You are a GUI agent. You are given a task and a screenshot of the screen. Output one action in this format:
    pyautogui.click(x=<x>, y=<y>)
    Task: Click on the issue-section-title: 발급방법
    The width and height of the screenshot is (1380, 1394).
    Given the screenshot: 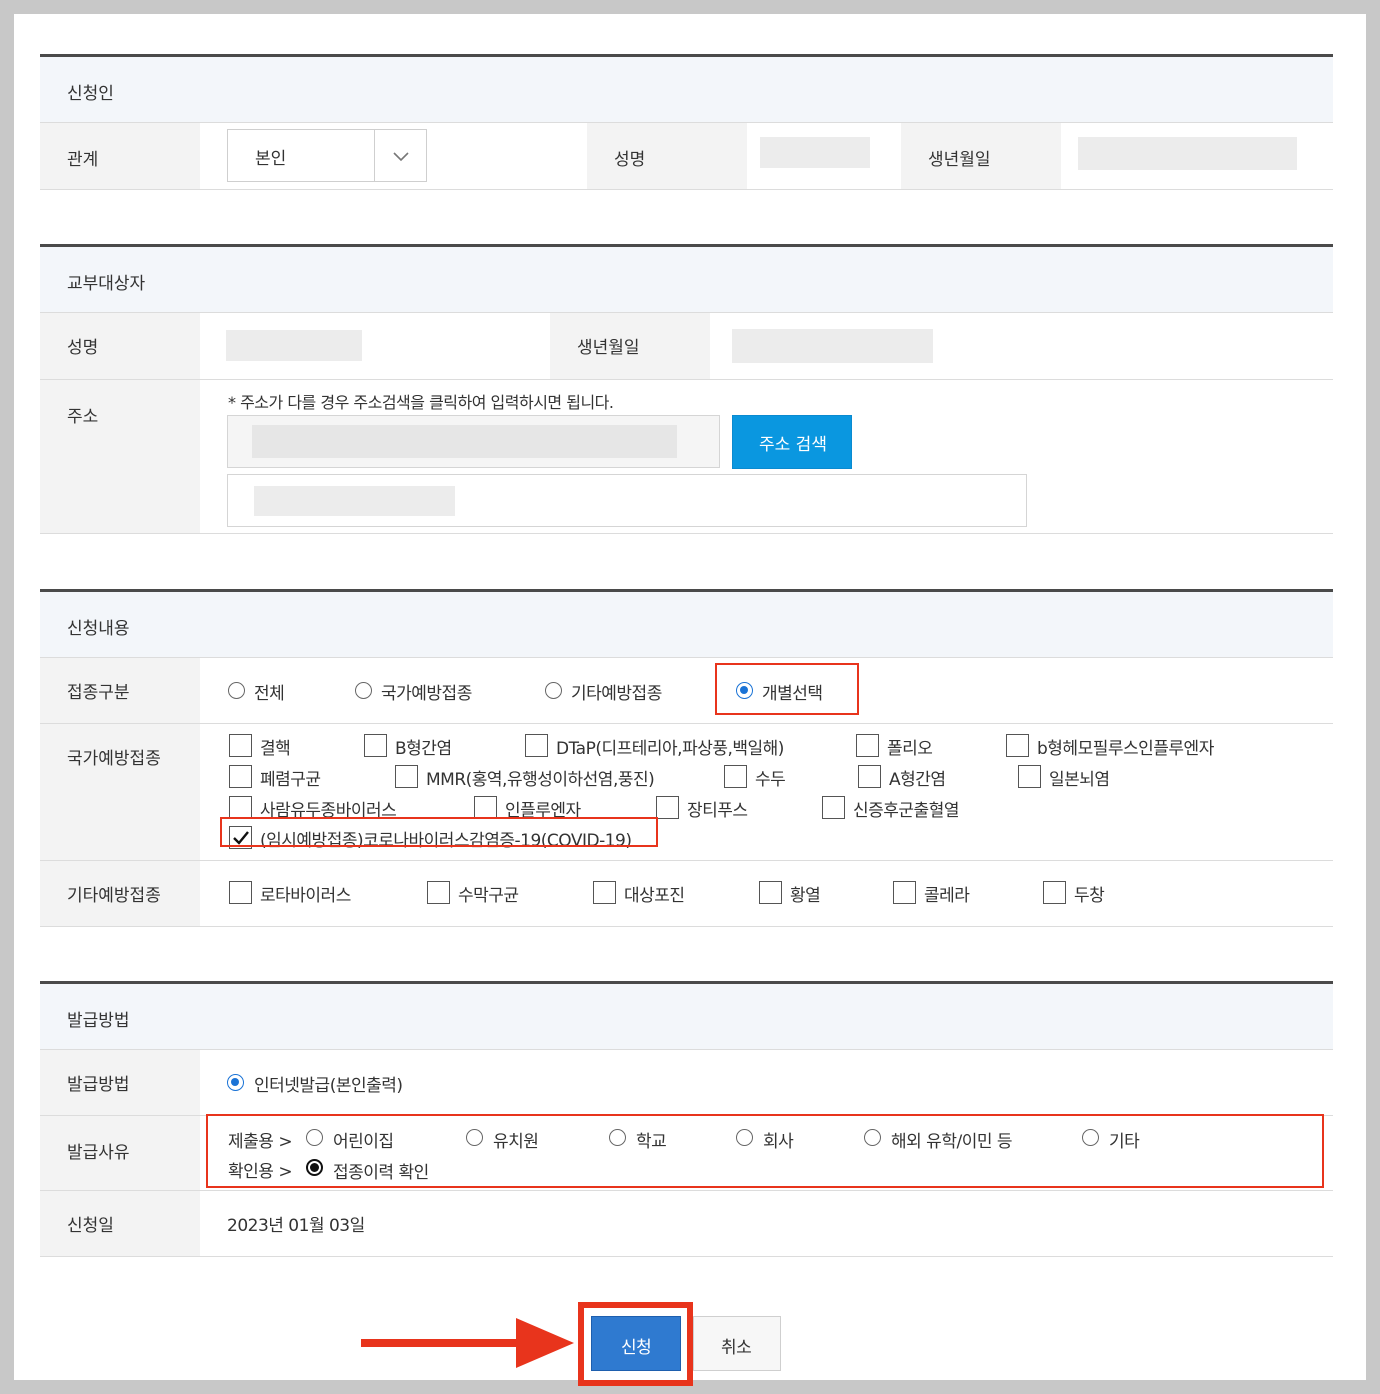 What is the action you would take?
    pyautogui.click(x=98, y=1021)
    